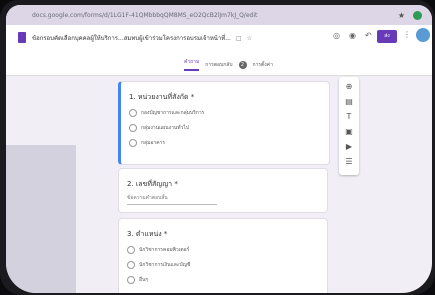  Describe the element at coordinates (218, 65) in the screenshot. I see `tab-responses: การตอบกลับ` at that location.